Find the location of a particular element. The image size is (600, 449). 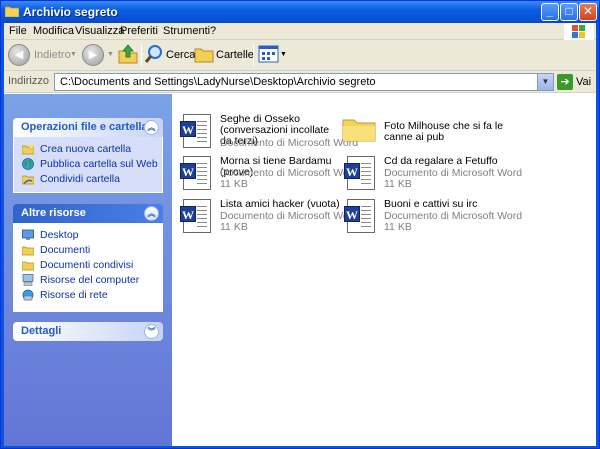

back-label: Indietro is located at coordinates (52, 55).